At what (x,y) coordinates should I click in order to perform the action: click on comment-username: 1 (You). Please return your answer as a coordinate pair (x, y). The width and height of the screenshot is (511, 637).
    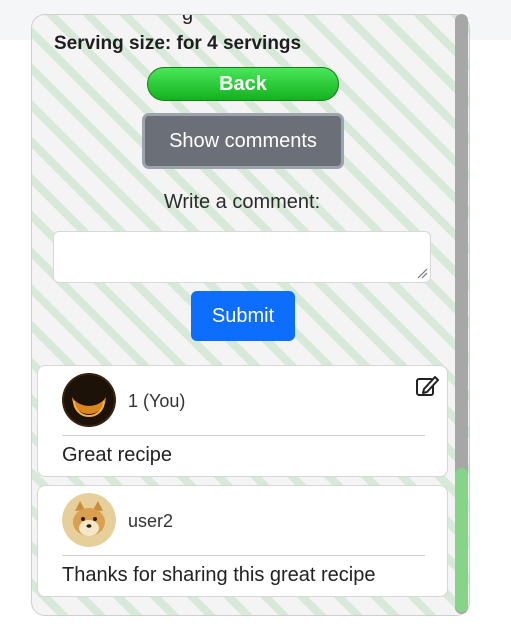
    Looking at the image, I should click on (157, 401).